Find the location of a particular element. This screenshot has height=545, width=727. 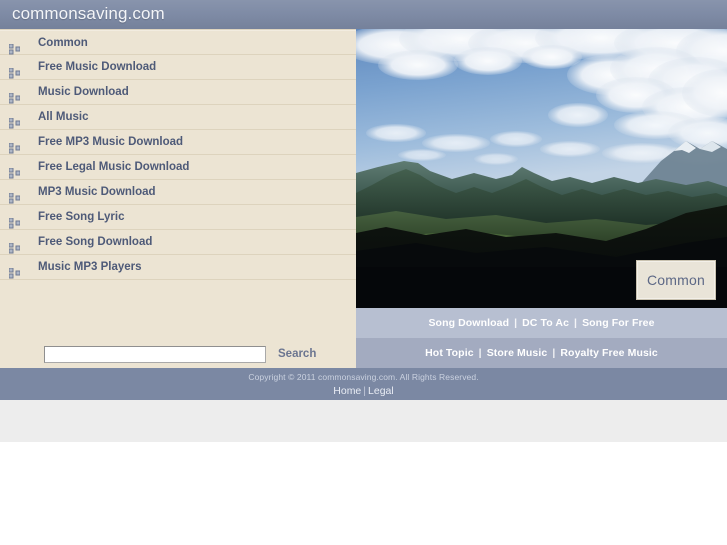

search-button: Search is located at coordinates (297, 354).